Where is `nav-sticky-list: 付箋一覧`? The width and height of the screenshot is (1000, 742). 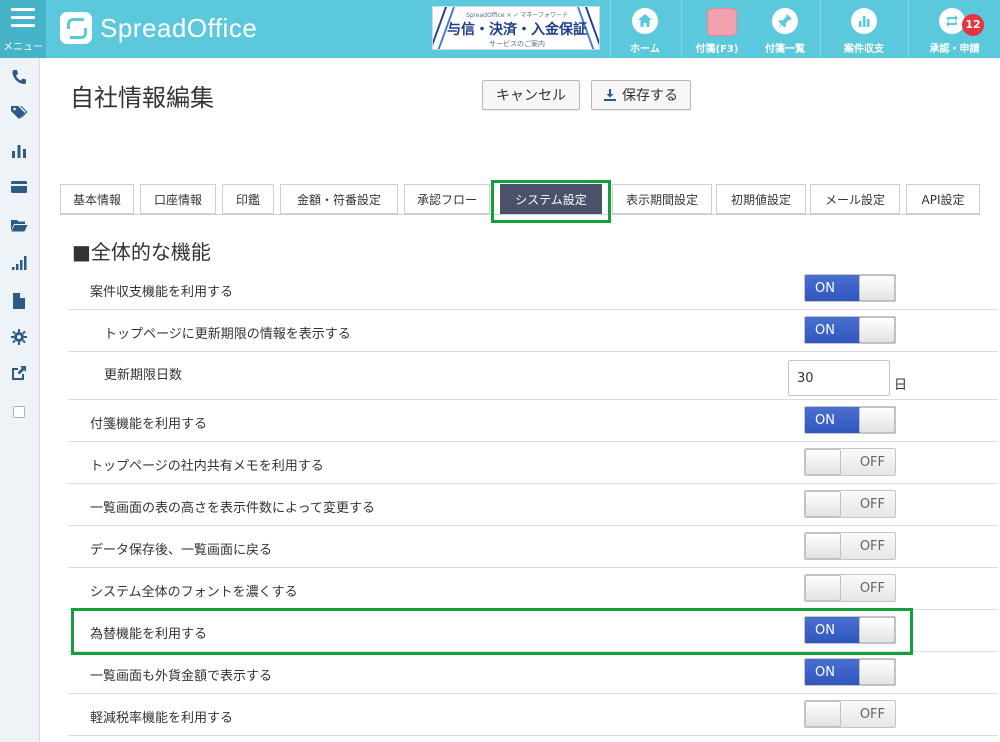 nav-sticky-list: 付箋一覧 is located at coordinates (785, 29).